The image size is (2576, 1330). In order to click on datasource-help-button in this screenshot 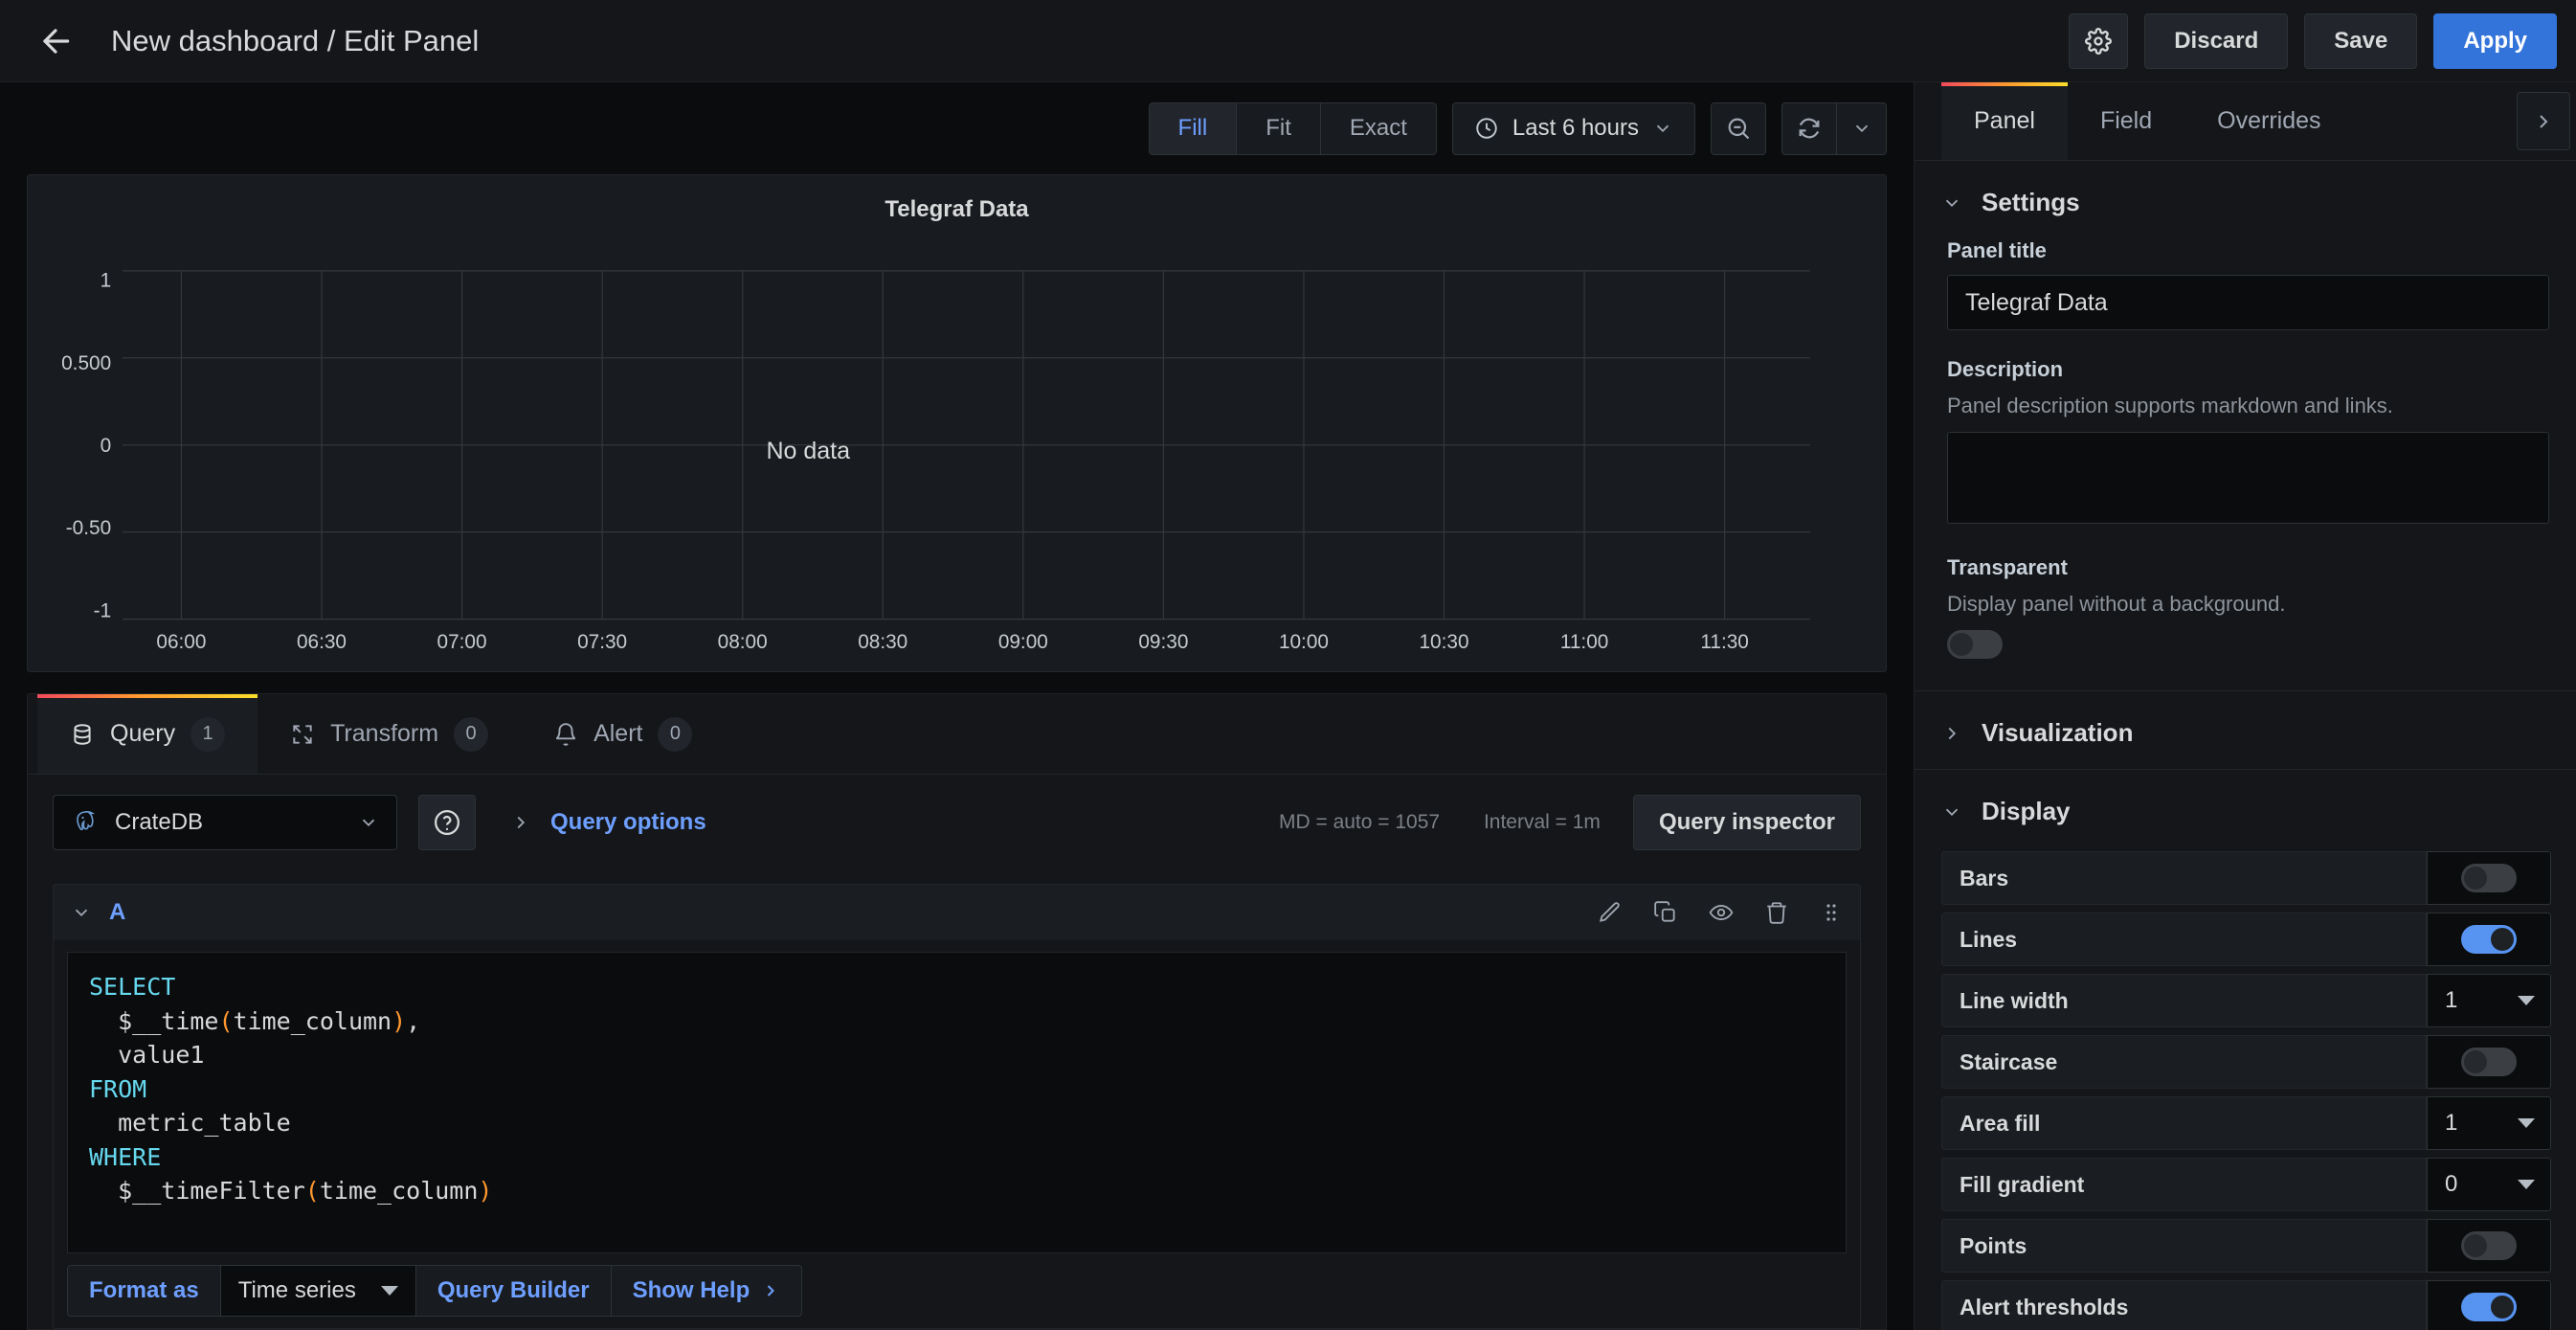, I will do `click(447, 822)`.